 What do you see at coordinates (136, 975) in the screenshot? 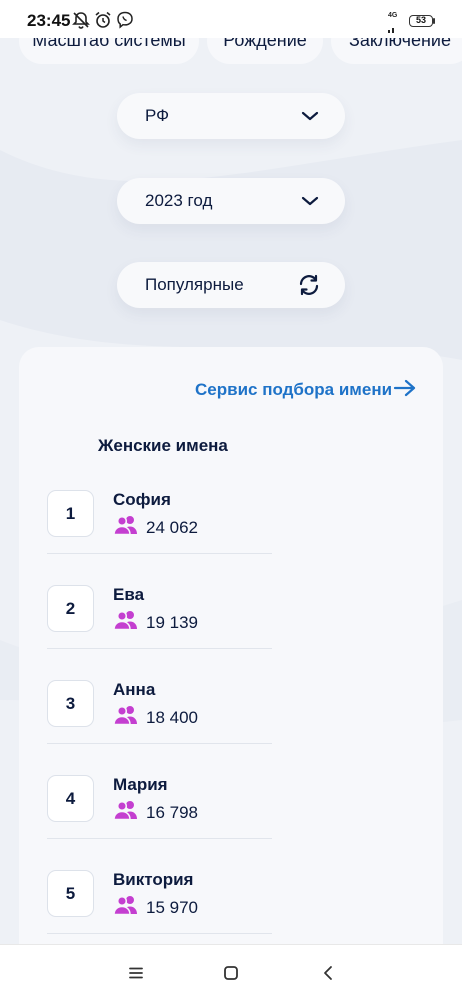
I see `menu-icon` at bounding box center [136, 975].